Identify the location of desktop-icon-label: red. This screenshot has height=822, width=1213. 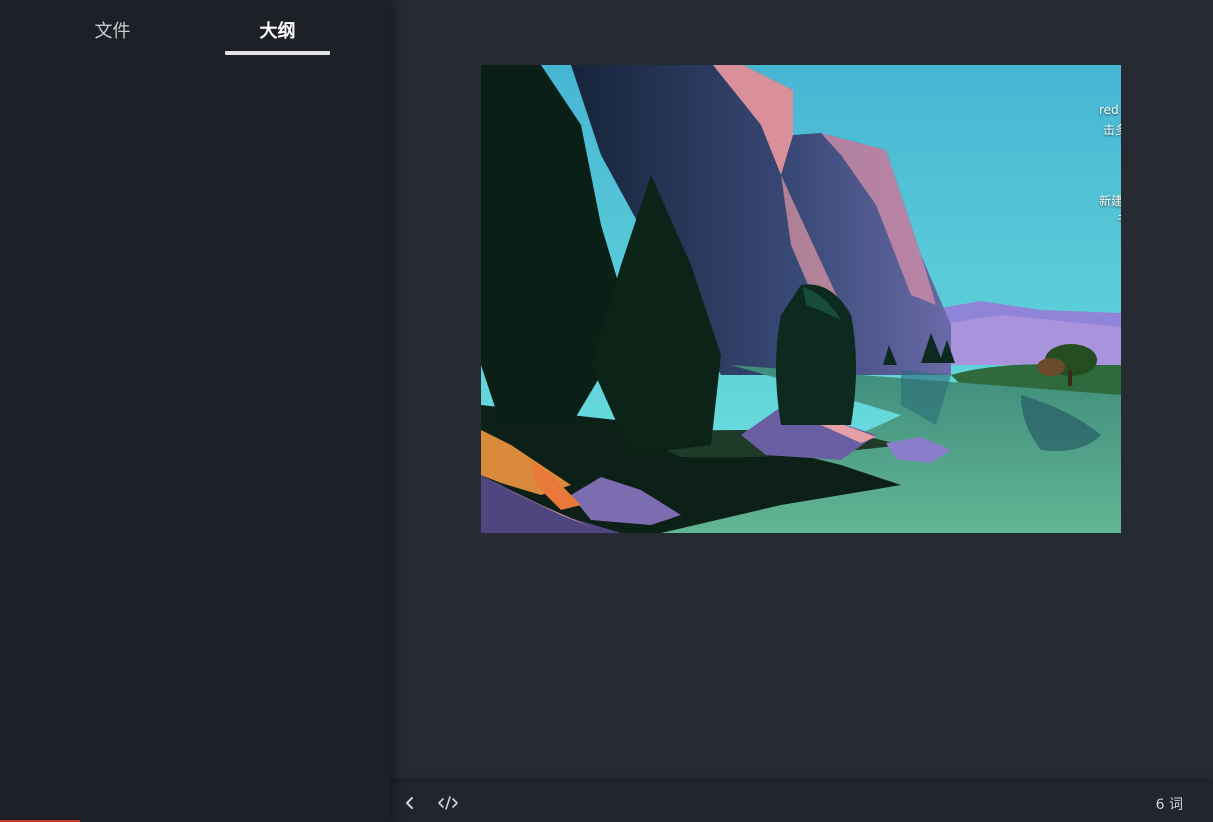
(1109, 110).